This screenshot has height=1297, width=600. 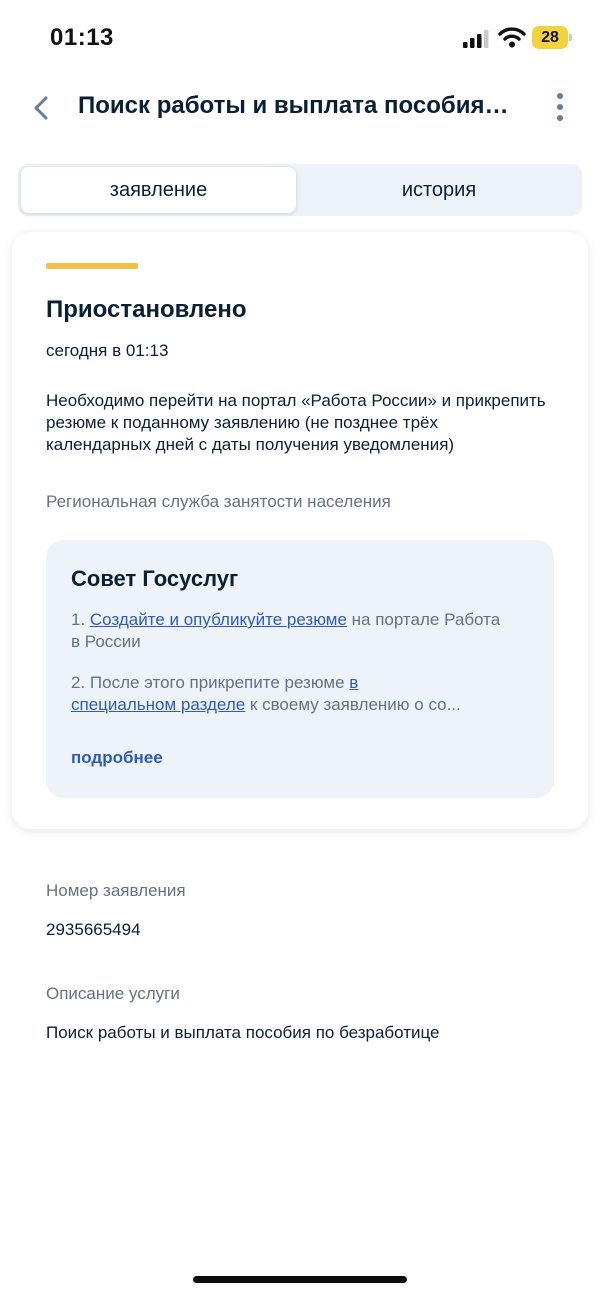 I want to click on status-indicator-bar, so click(x=92, y=266).